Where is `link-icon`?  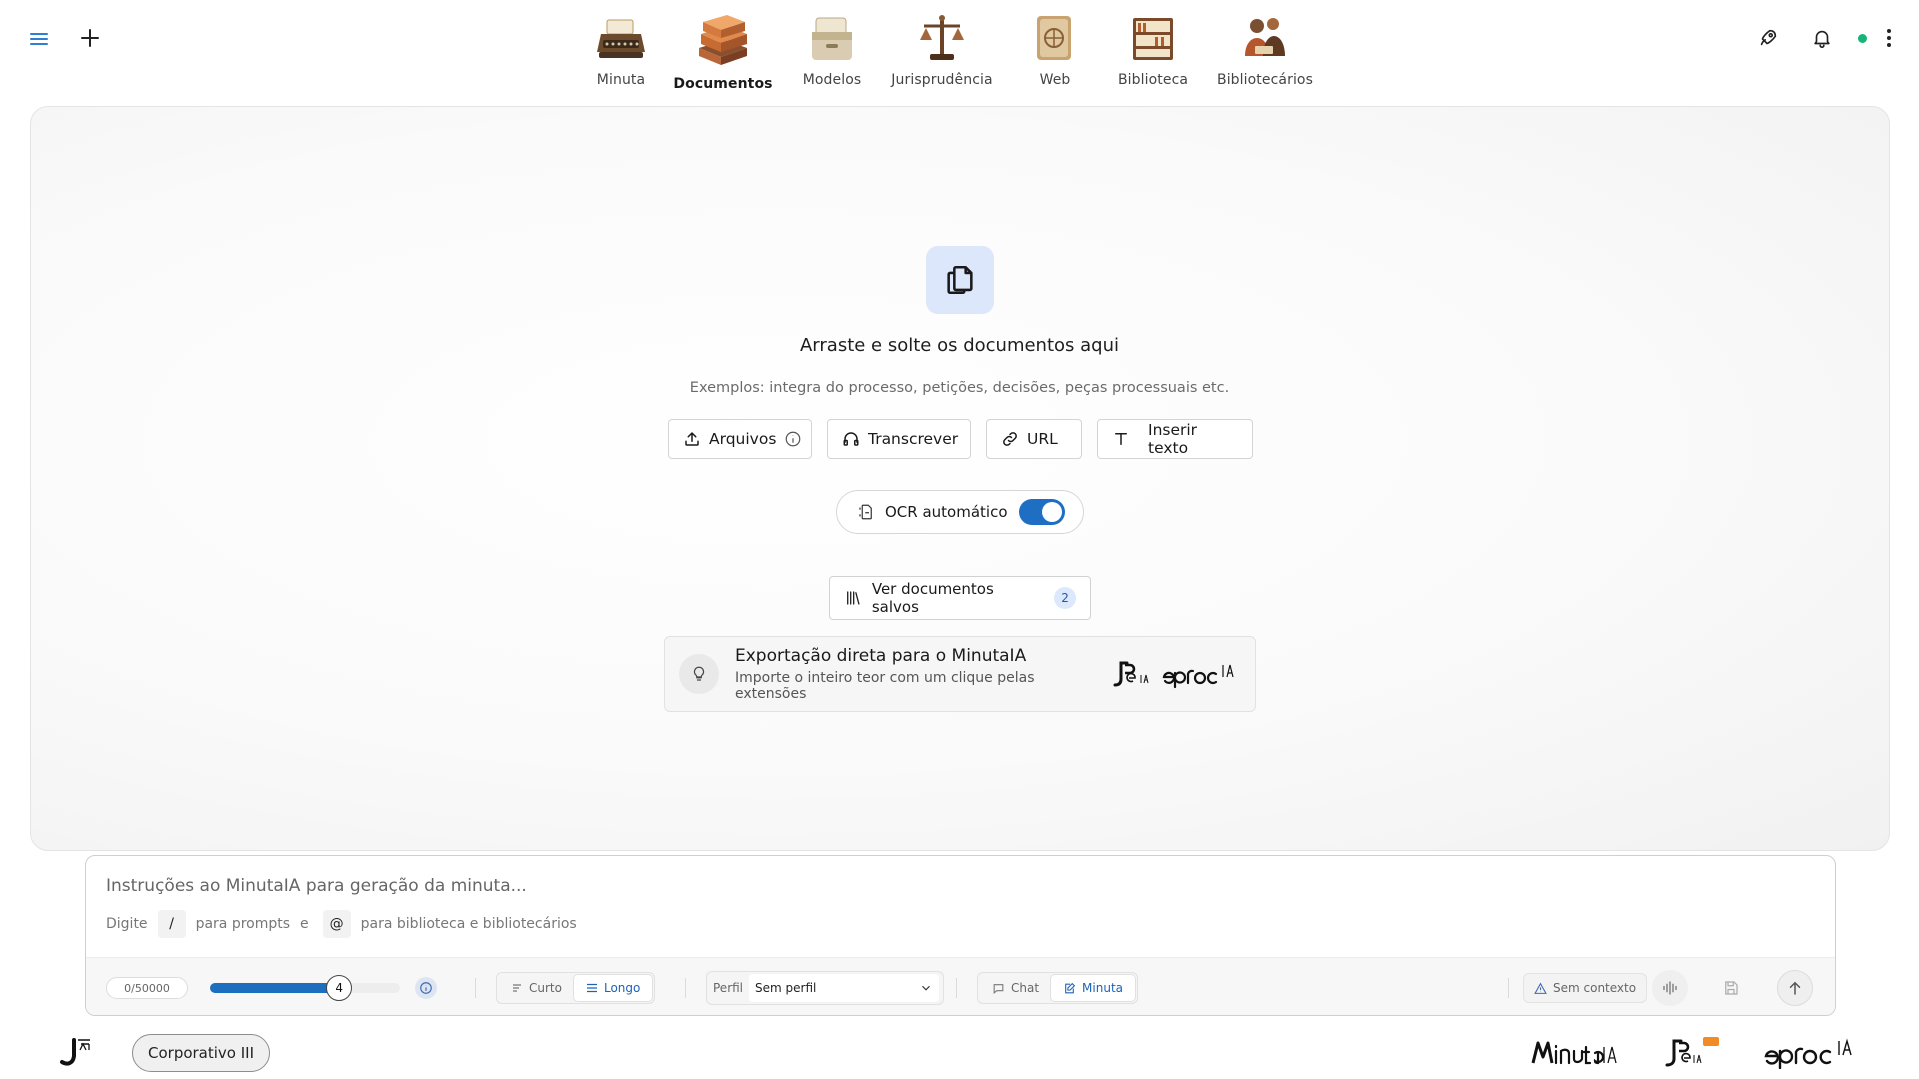
link-icon is located at coordinates (1010, 439).